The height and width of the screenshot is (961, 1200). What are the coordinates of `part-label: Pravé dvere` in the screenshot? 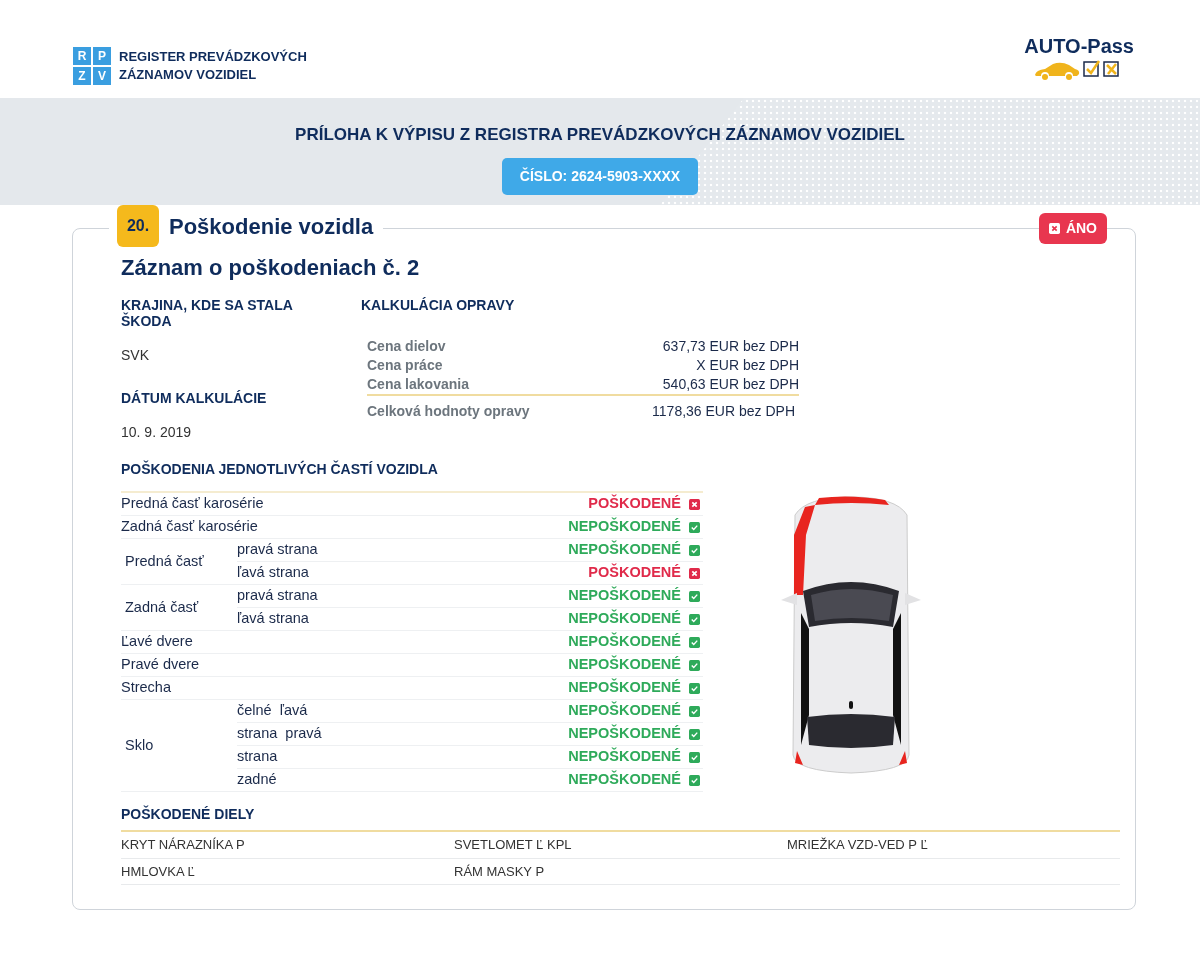 It's located at (160, 664).